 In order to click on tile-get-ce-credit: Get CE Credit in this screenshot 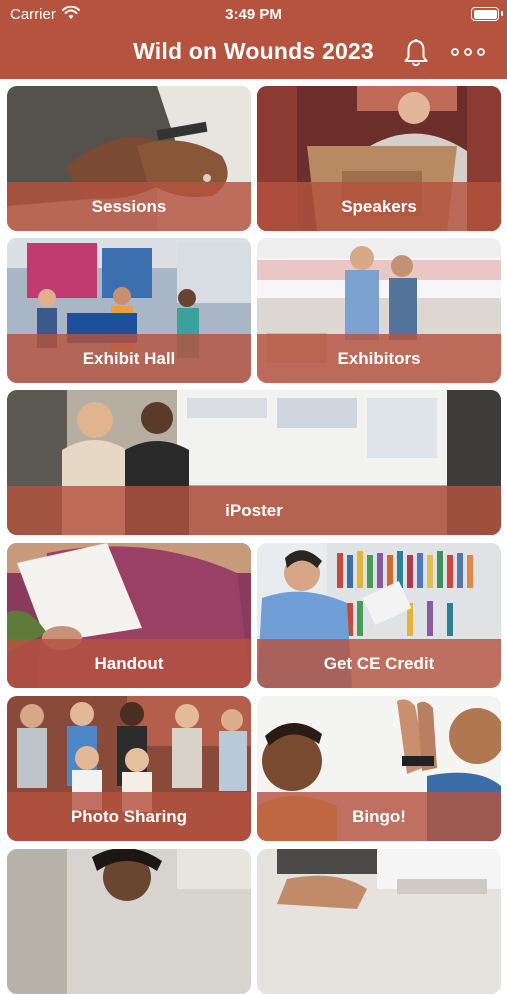, I will do `click(379, 615)`.